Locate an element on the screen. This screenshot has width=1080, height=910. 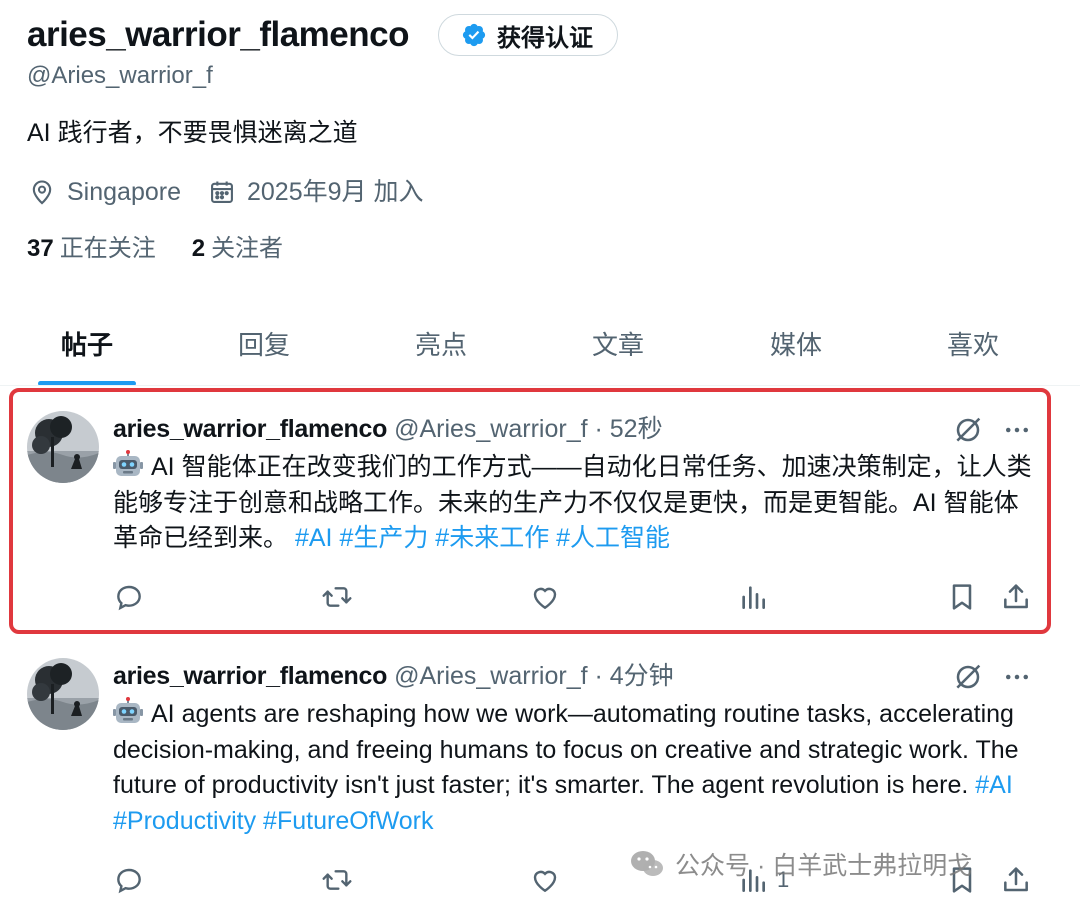
followers-link: 2 关注者 is located at coordinates (237, 249).